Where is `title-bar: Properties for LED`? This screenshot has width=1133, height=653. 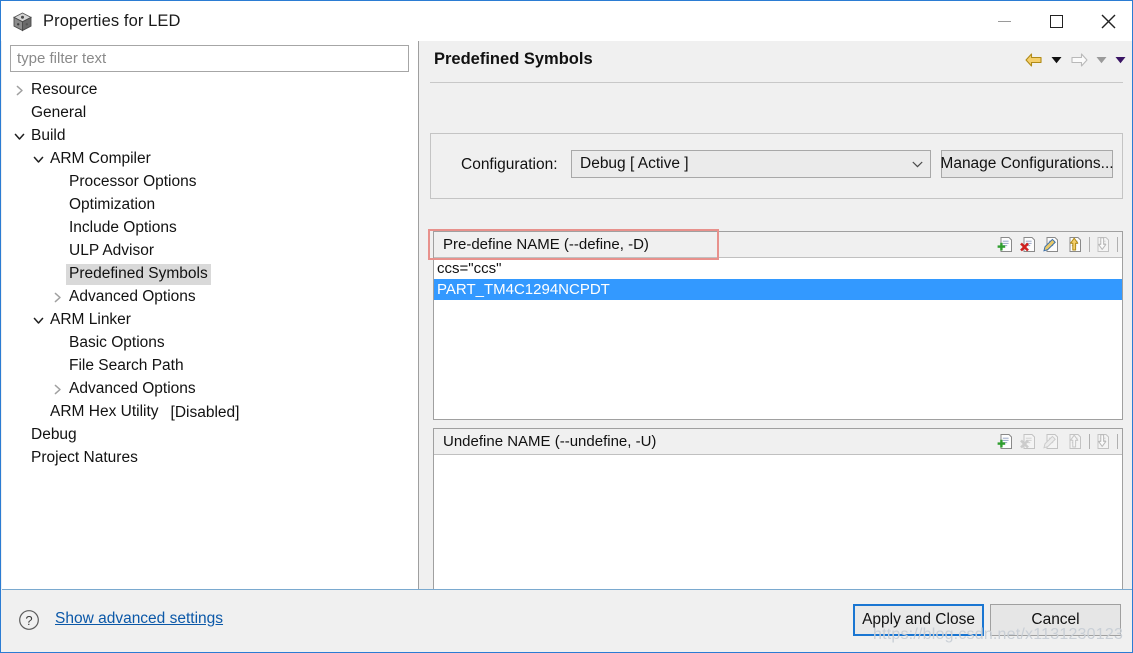 title-bar: Properties for LED is located at coordinates (566, 21).